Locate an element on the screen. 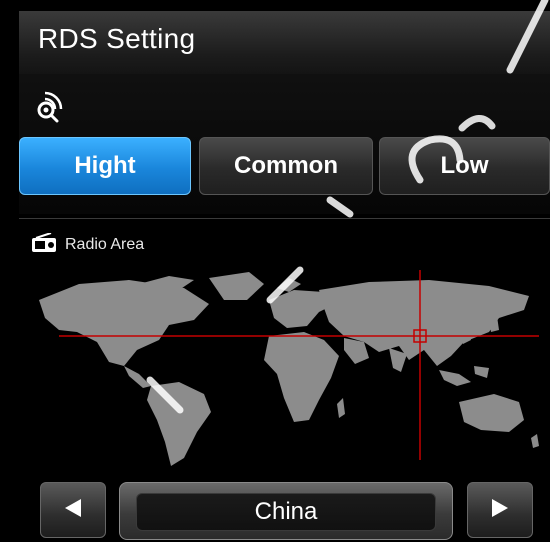  sensitivity-high-label: Hight is located at coordinates (105, 165).